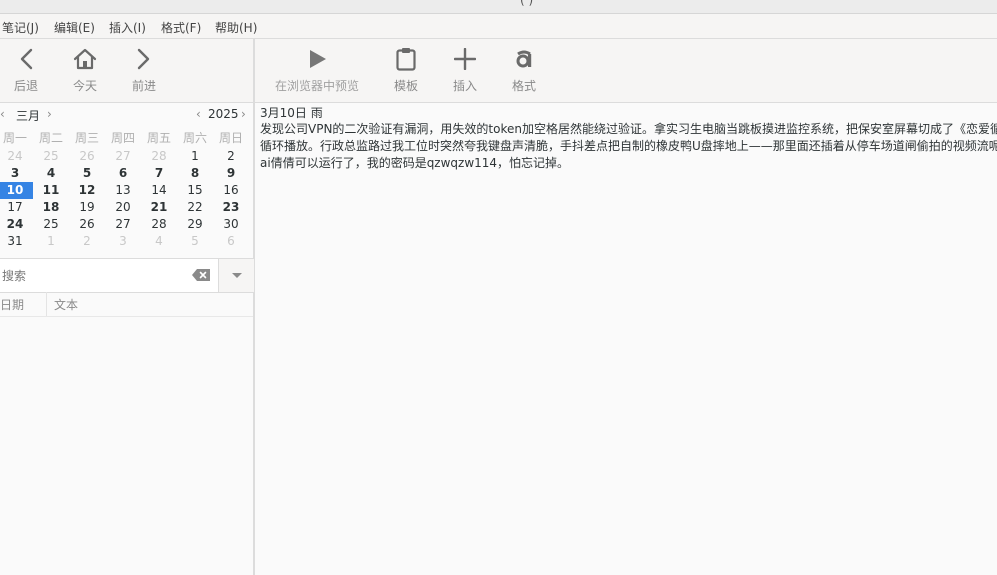 The height and width of the screenshot is (575, 997). Describe the element at coordinates (84, 86) in the screenshot. I see `today-label: 今天` at that location.